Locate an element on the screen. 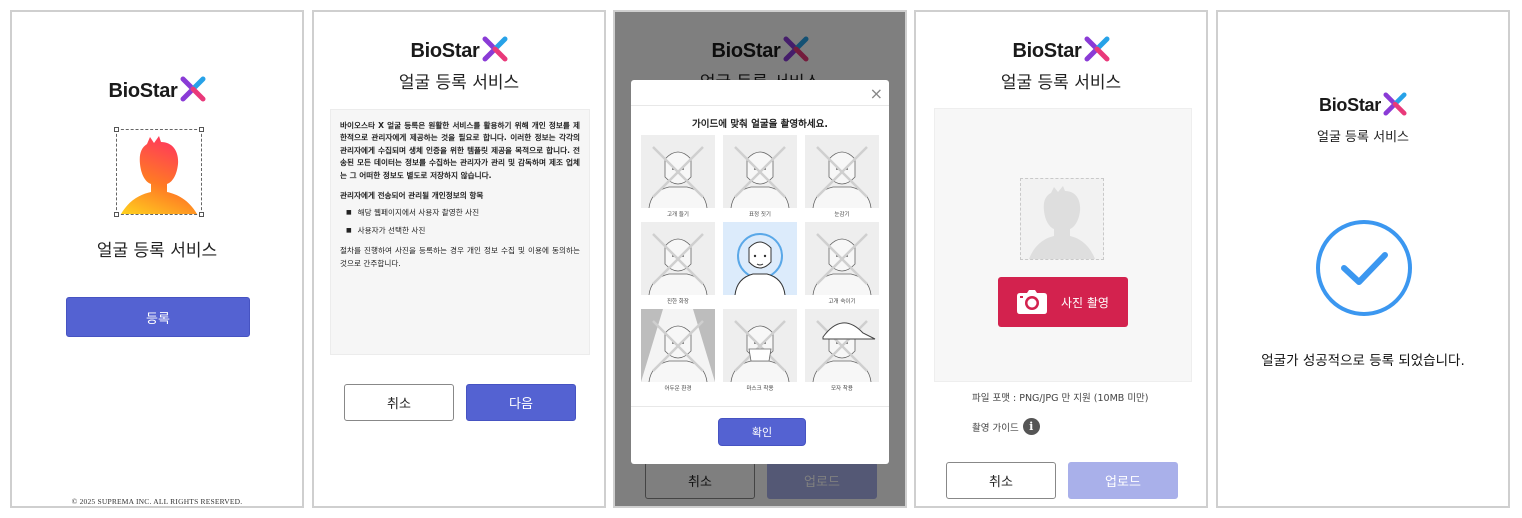 Image resolution: width=1522 pixels, height=518 pixels. guide-cell-label: 고개 숙이기 is located at coordinates (842, 302).